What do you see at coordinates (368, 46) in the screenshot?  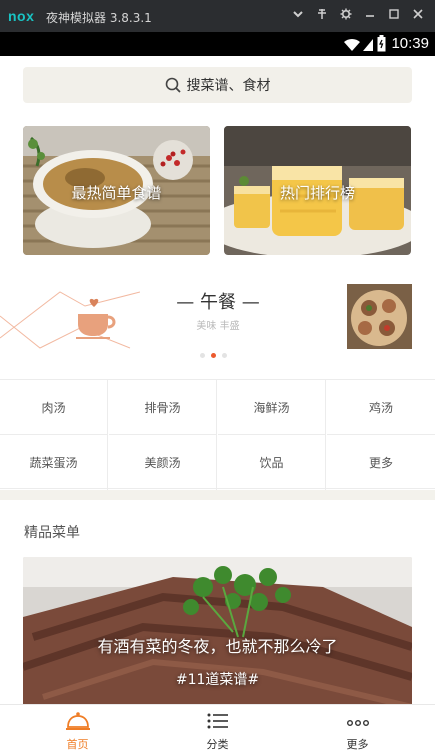 I see `signal-icon` at bounding box center [368, 46].